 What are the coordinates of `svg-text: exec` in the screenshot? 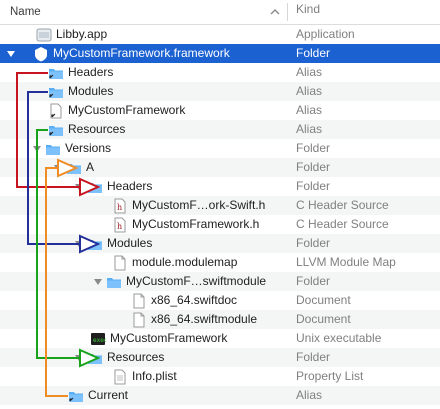 It's located at (99, 340).